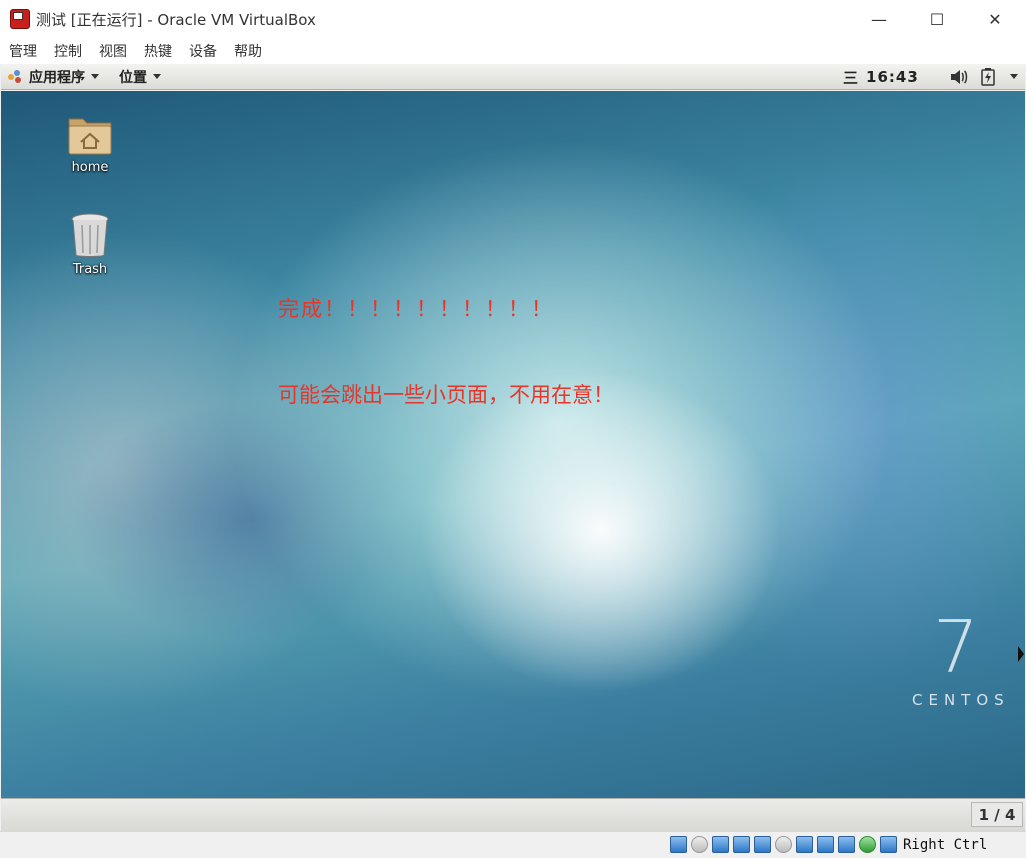 This screenshot has width=1026, height=858. I want to click on host-key-label: Right Ctrl, so click(945, 844).